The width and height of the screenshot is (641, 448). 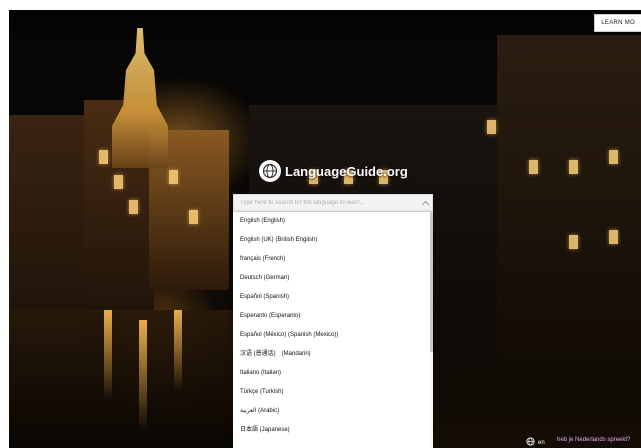 What do you see at coordinates (541, 442) in the screenshot?
I see `locale-code: en` at bounding box center [541, 442].